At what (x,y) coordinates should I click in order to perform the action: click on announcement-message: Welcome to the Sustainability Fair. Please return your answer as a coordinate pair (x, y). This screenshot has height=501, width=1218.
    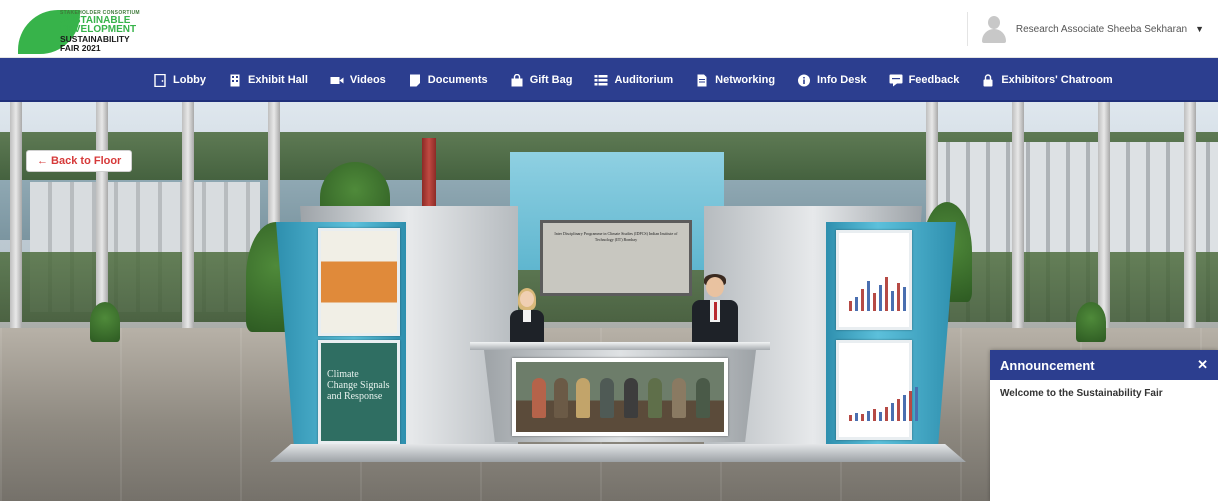
    Looking at the image, I should click on (1081, 393).